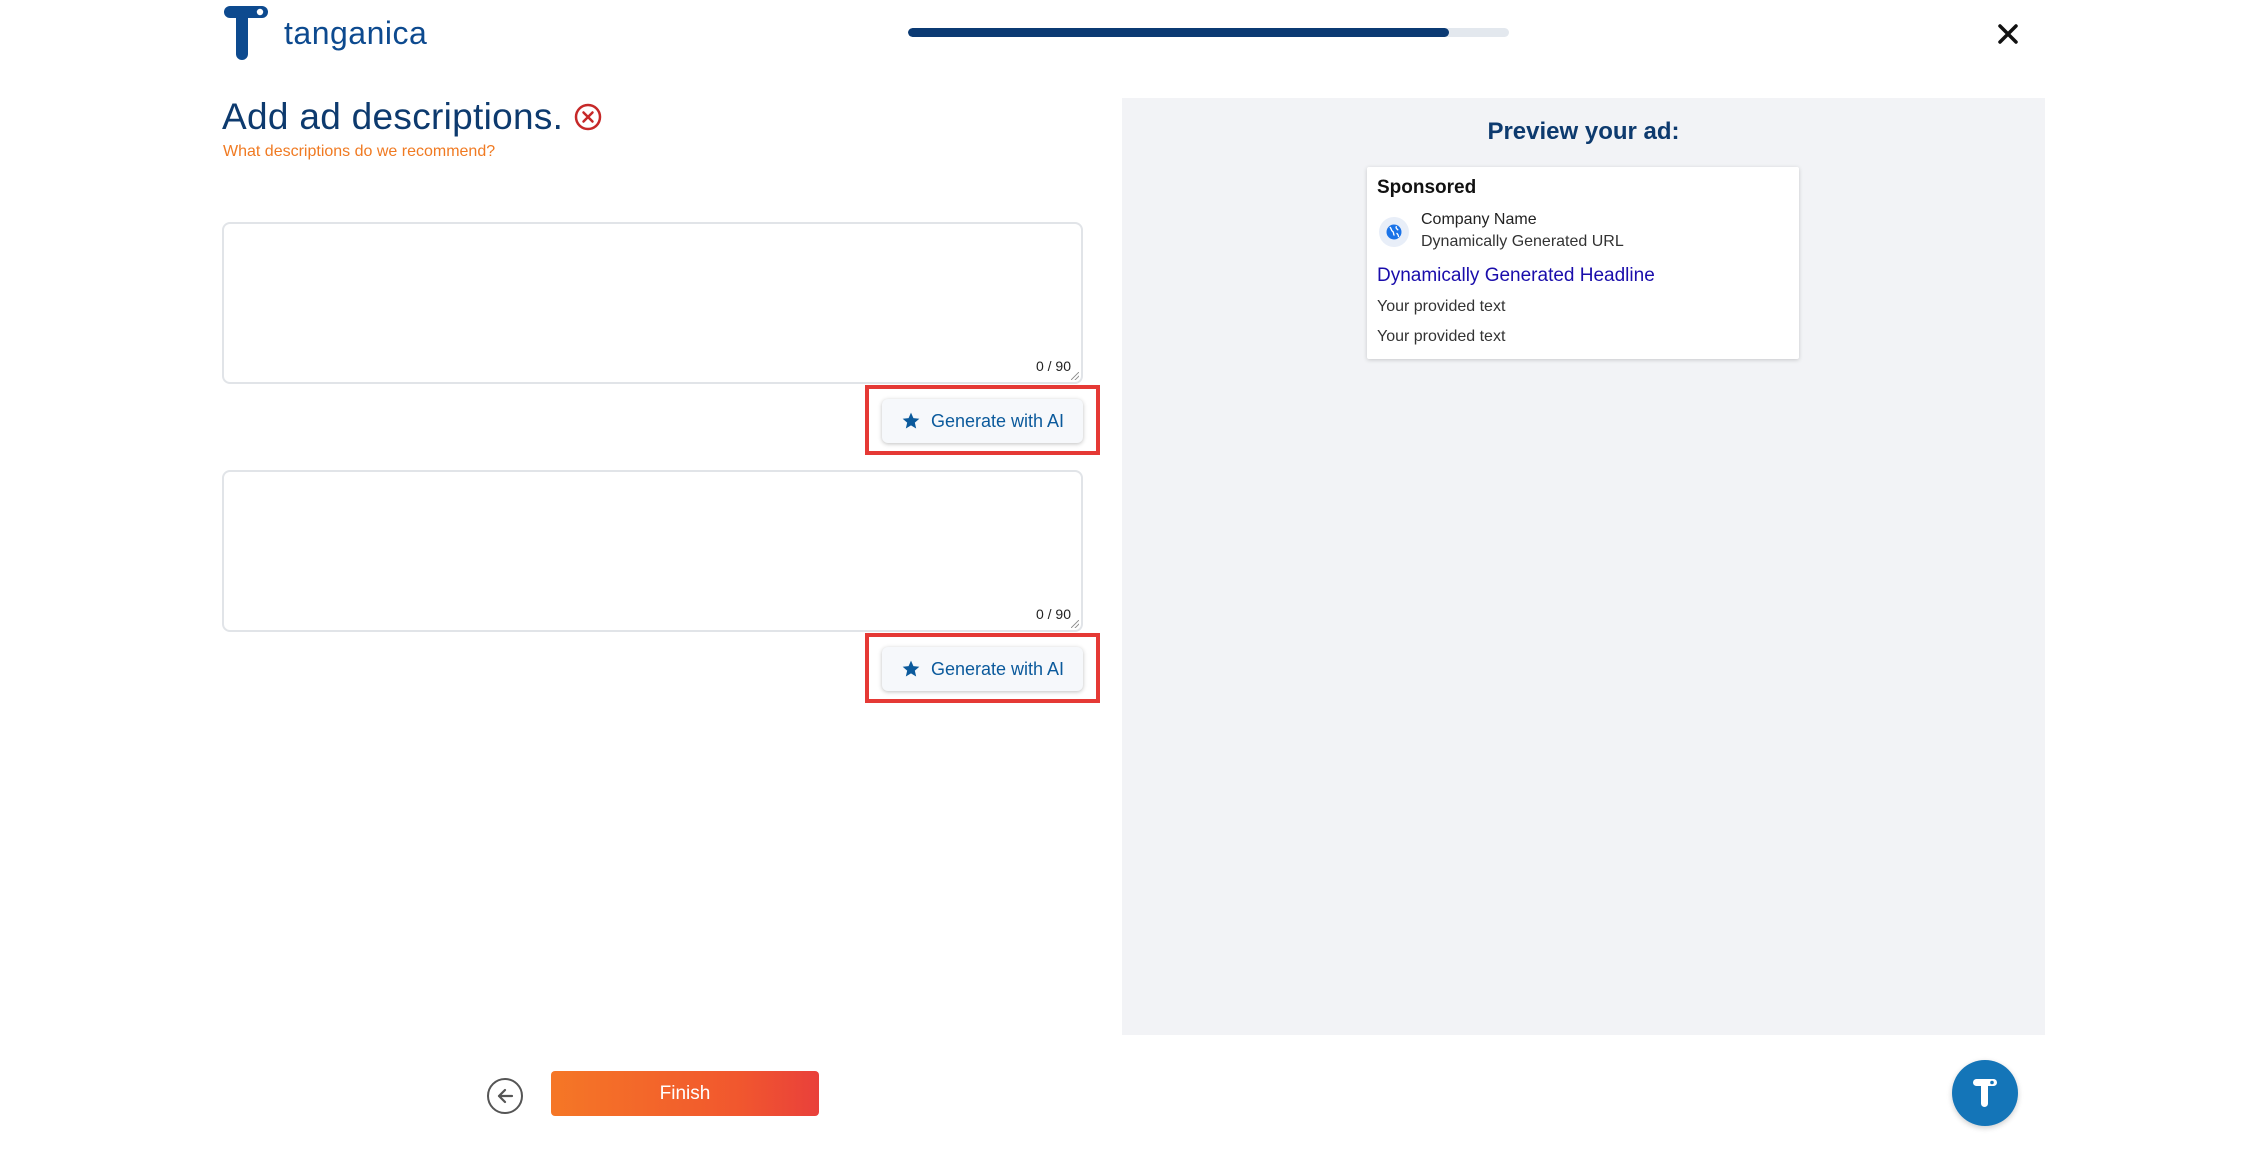 The image size is (2241, 1150). I want to click on page-title: Add ad descriptions., so click(393, 116).